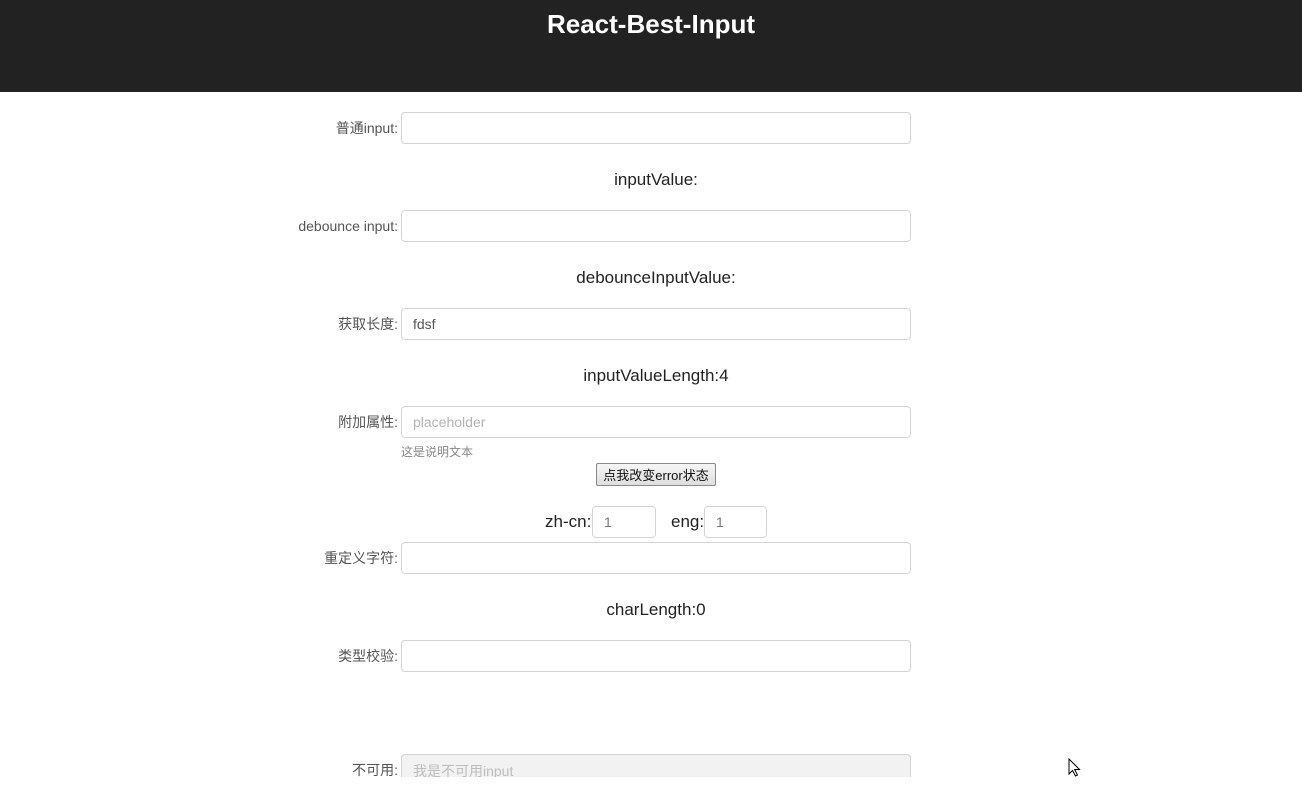 The height and width of the screenshot is (786, 1302). What do you see at coordinates (735, 522) in the screenshot?
I see `eng-weight-input` at bounding box center [735, 522].